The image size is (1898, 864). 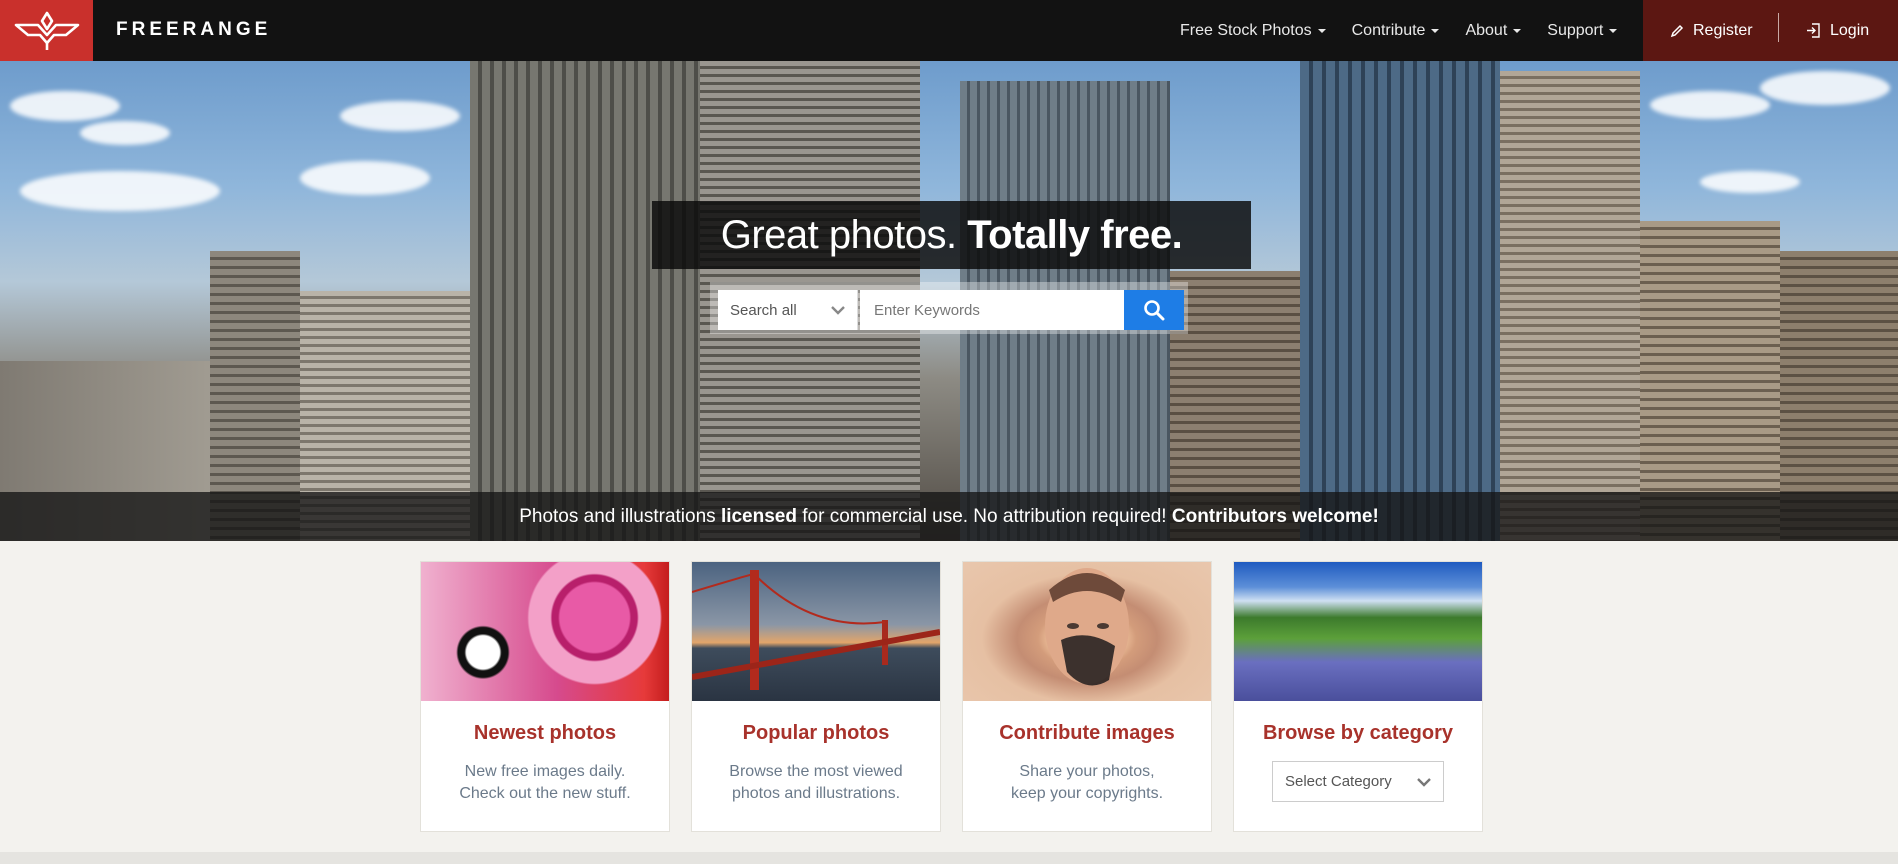 I want to click on login-label: Login, so click(x=1850, y=30).